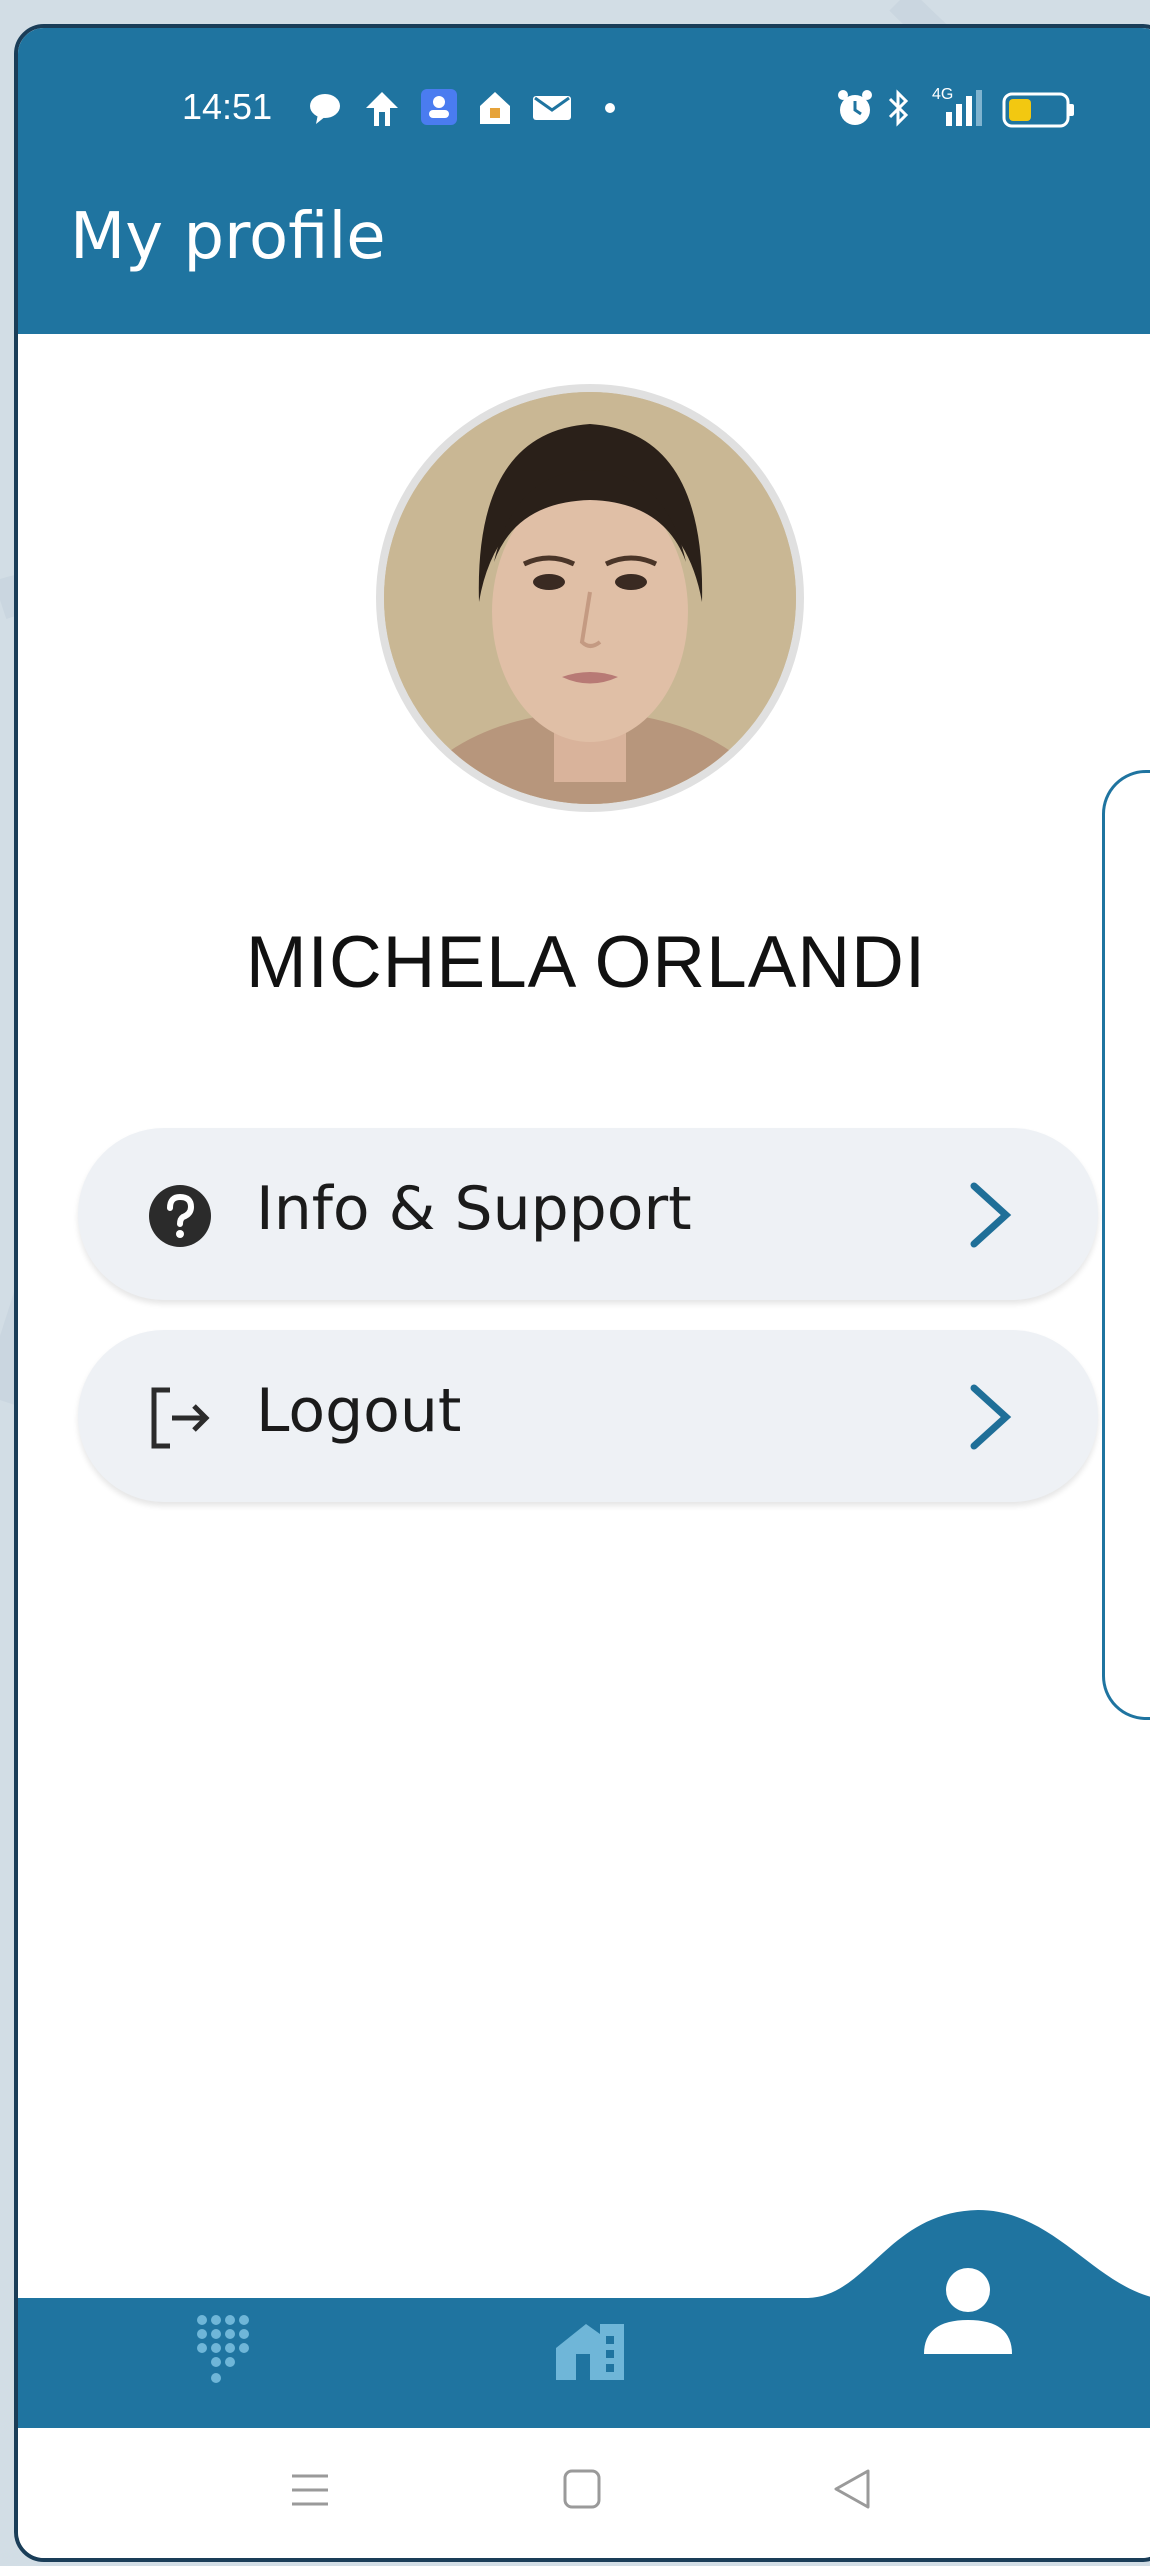 This screenshot has width=1150, height=2566. I want to click on dialpad-icon, so click(224, 2349).